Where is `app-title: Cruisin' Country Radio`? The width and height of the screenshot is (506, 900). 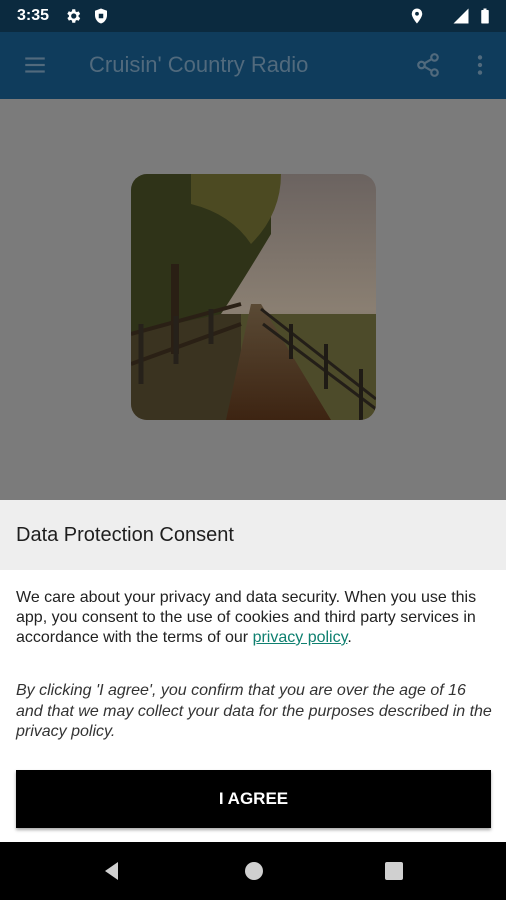 app-title: Cruisin' Country Radio is located at coordinates (199, 64).